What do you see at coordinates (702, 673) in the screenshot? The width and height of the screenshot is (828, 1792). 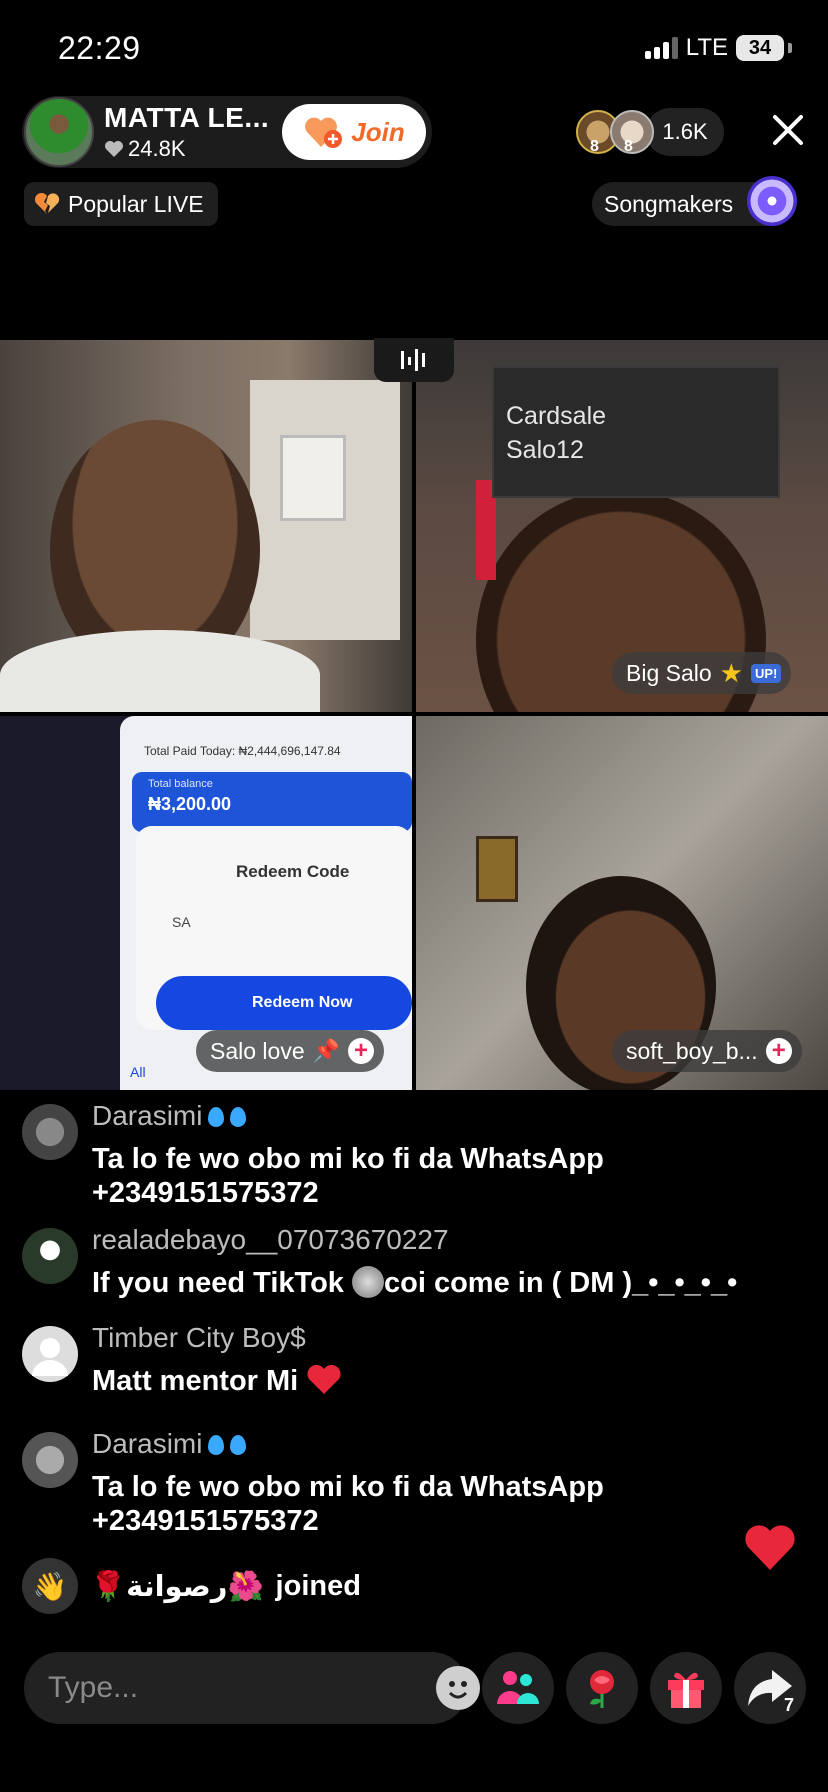 I see `guest-name-tag: Big Salo ★ UP!` at bounding box center [702, 673].